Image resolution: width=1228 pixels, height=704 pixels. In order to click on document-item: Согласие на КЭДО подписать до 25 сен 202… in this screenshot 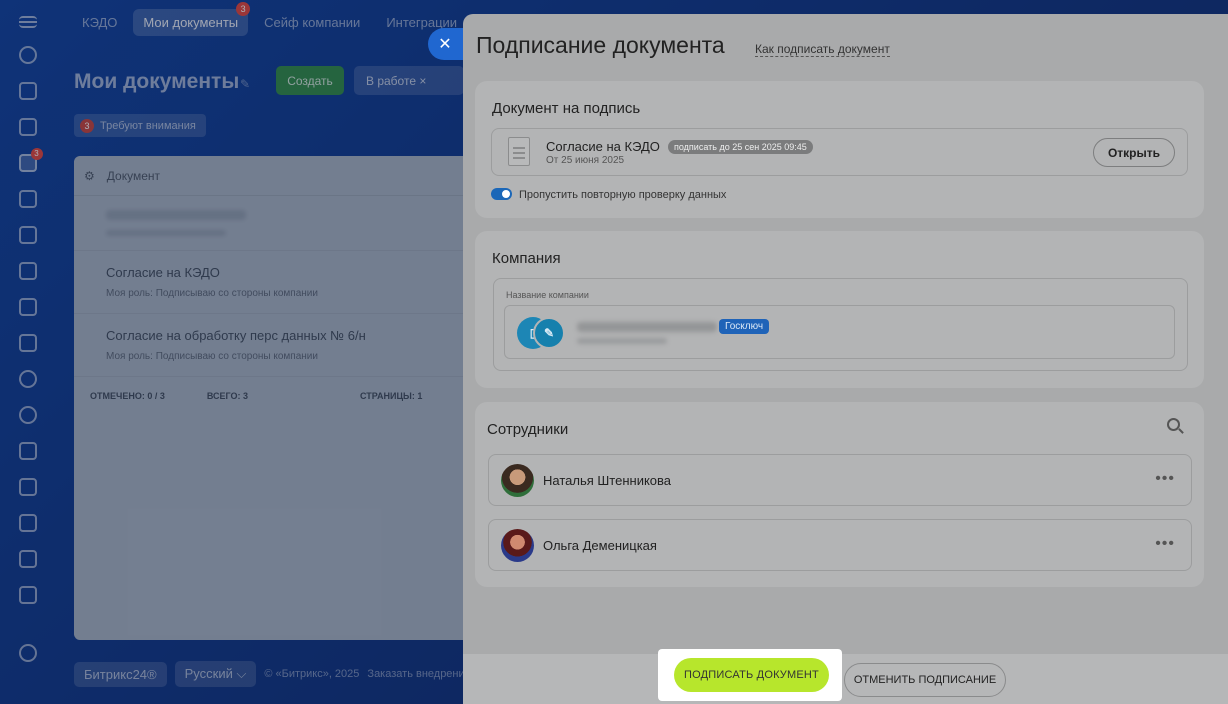, I will do `click(839, 152)`.